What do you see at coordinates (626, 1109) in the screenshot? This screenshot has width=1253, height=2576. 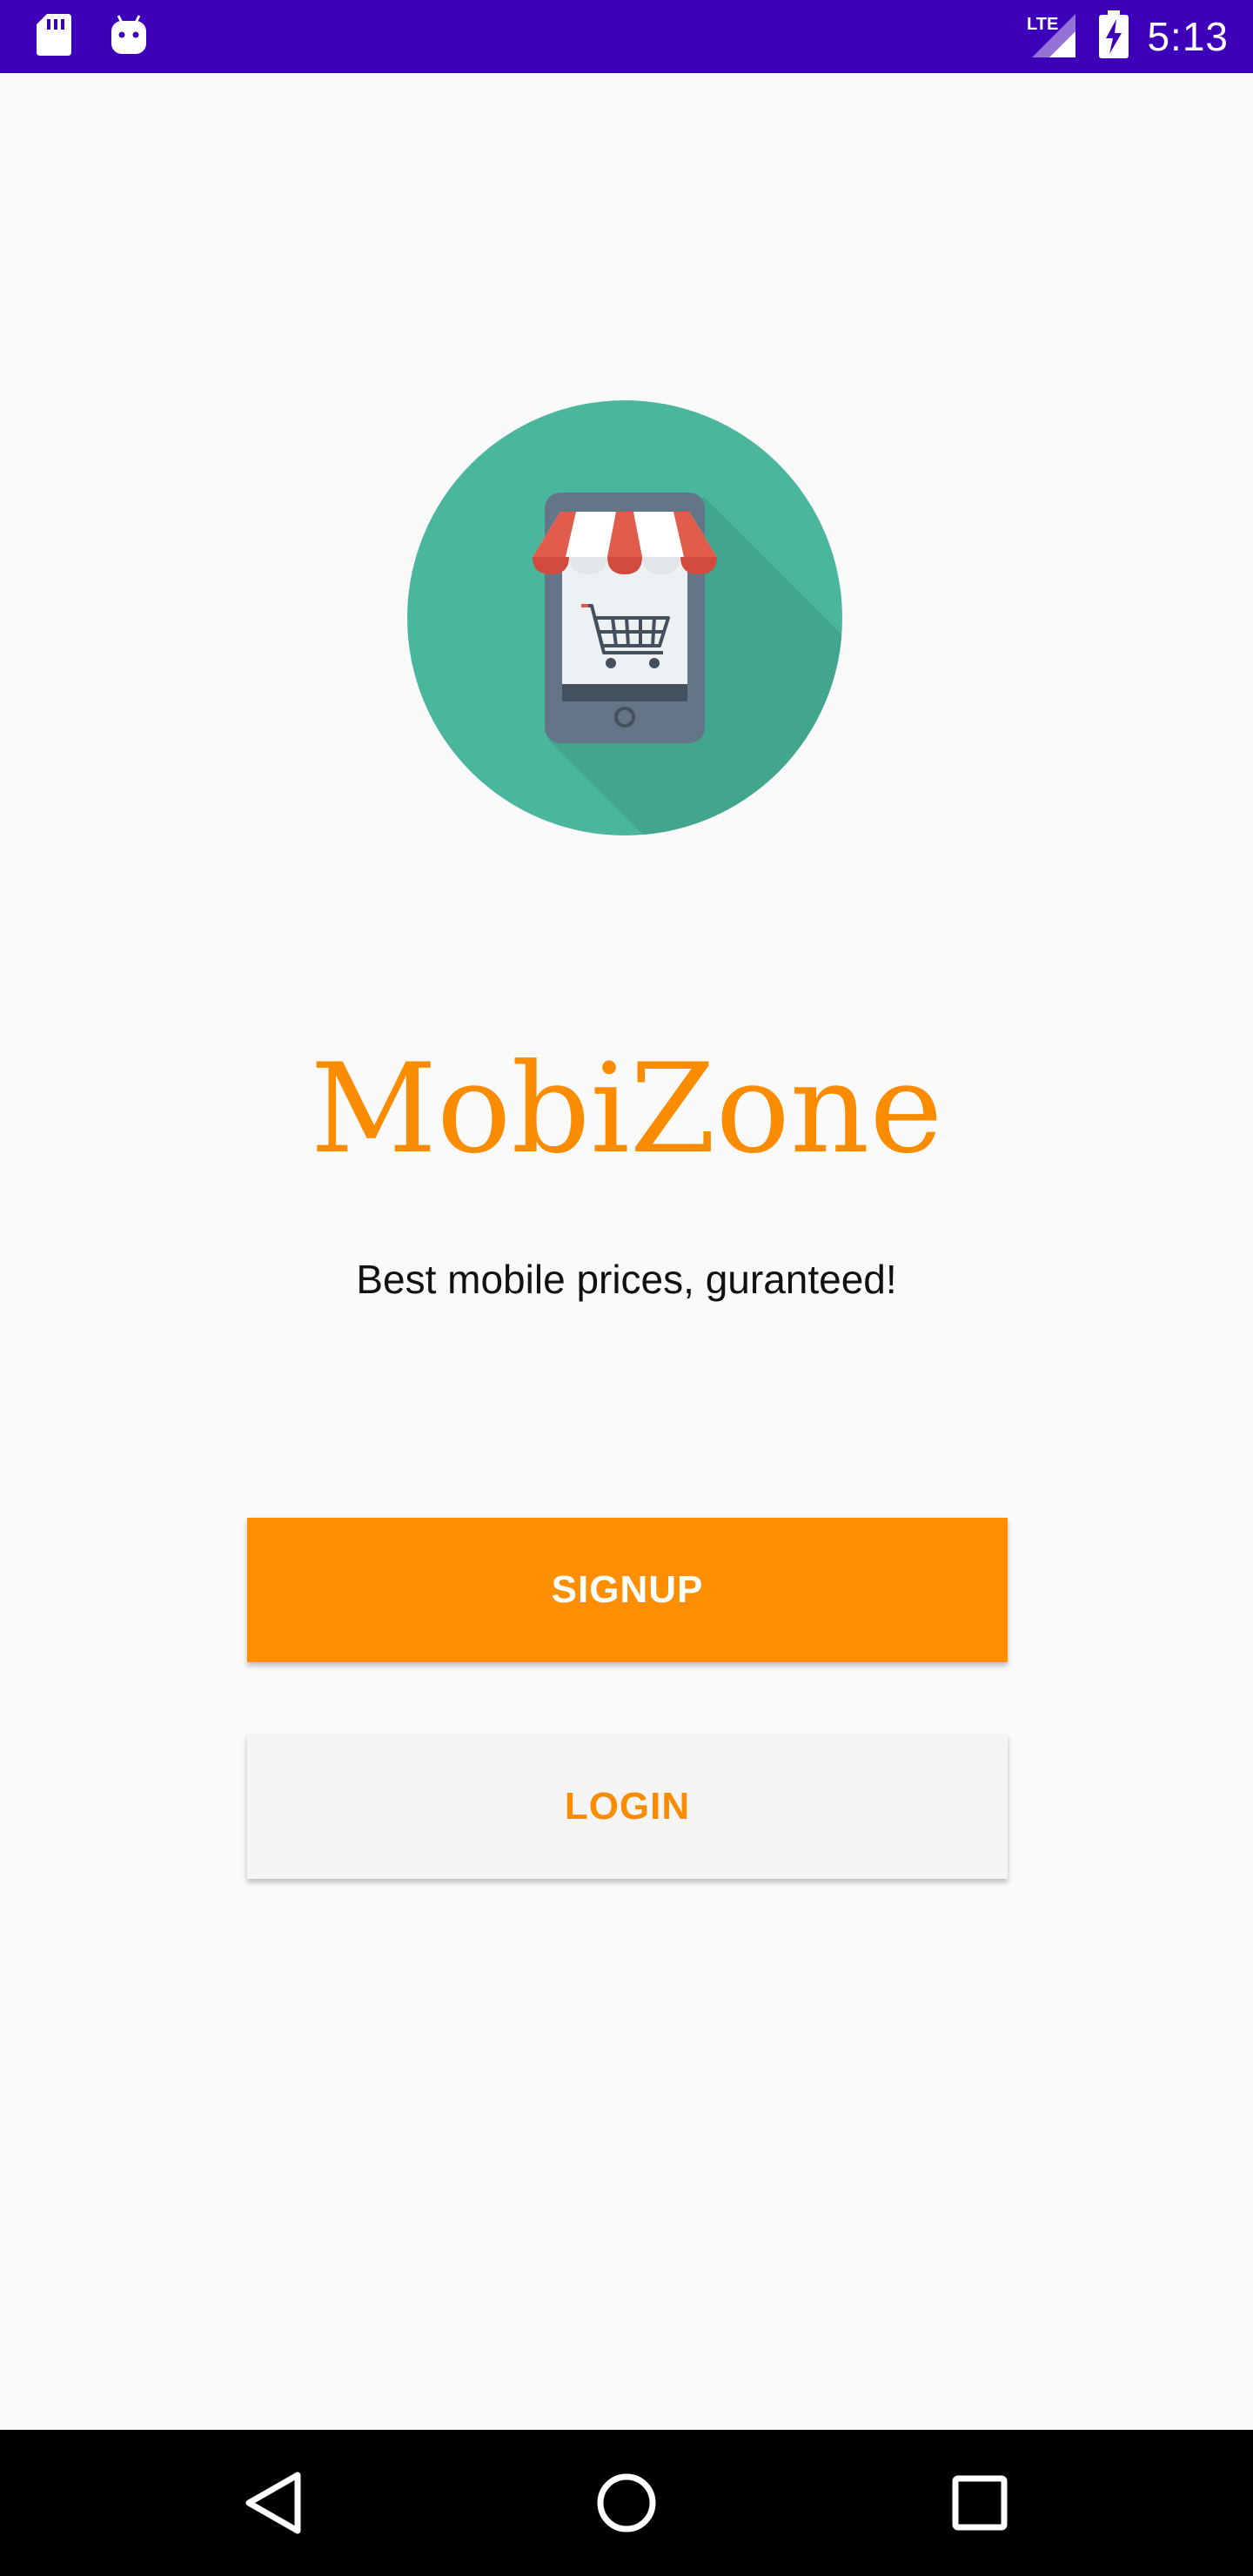 I see `app-title: MobiZone` at bounding box center [626, 1109].